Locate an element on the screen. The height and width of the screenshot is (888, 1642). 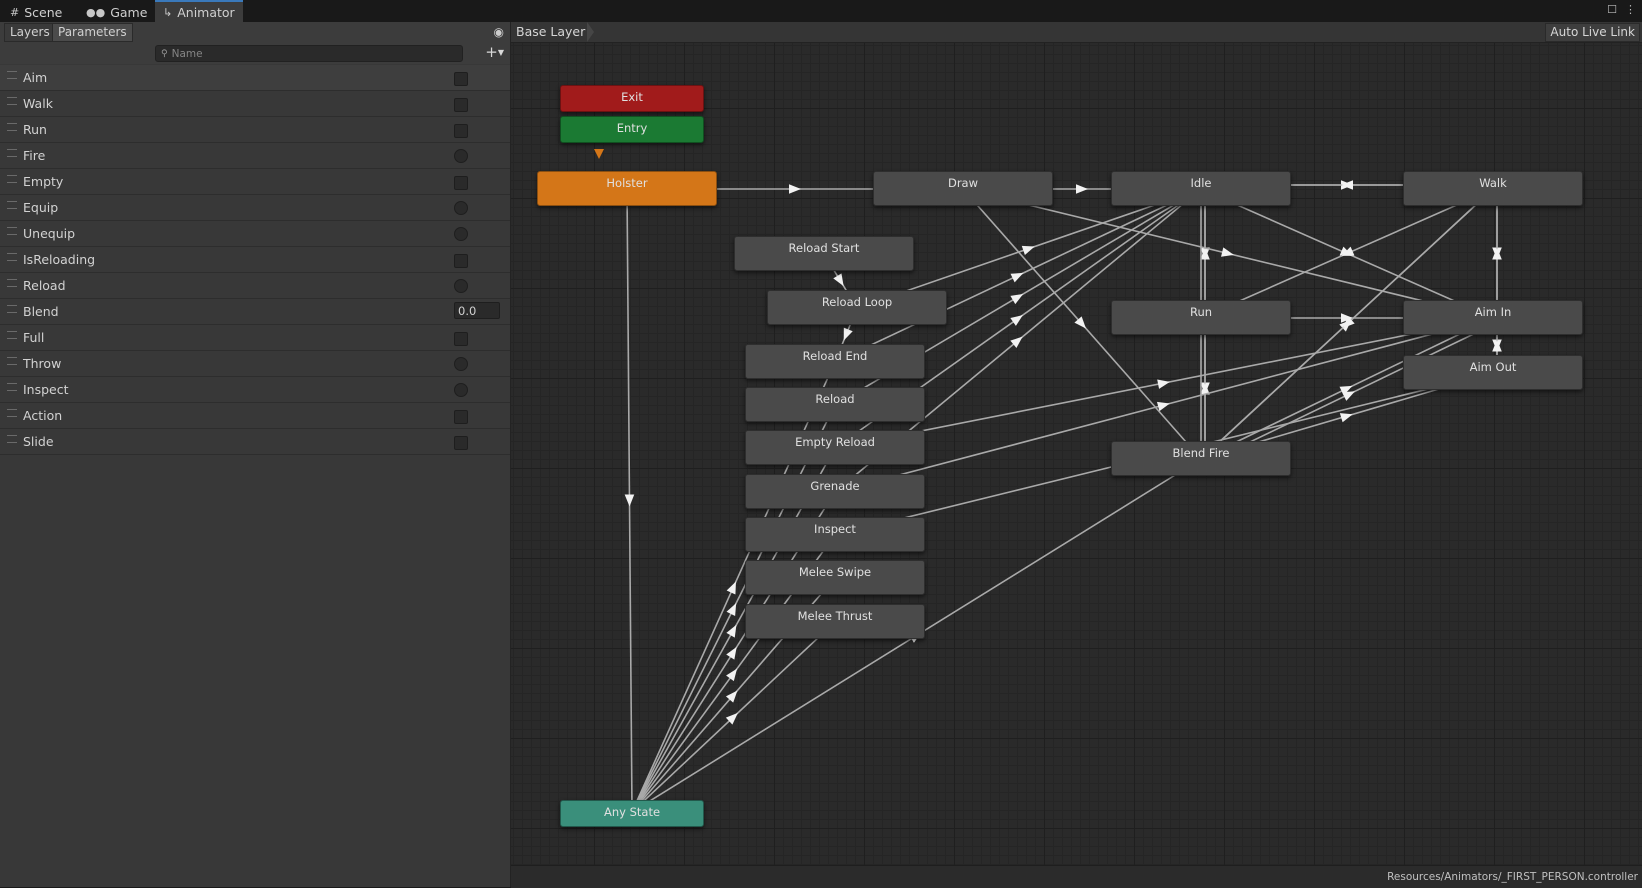
tab-animator: ↳ Animator is located at coordinates (199, 11).